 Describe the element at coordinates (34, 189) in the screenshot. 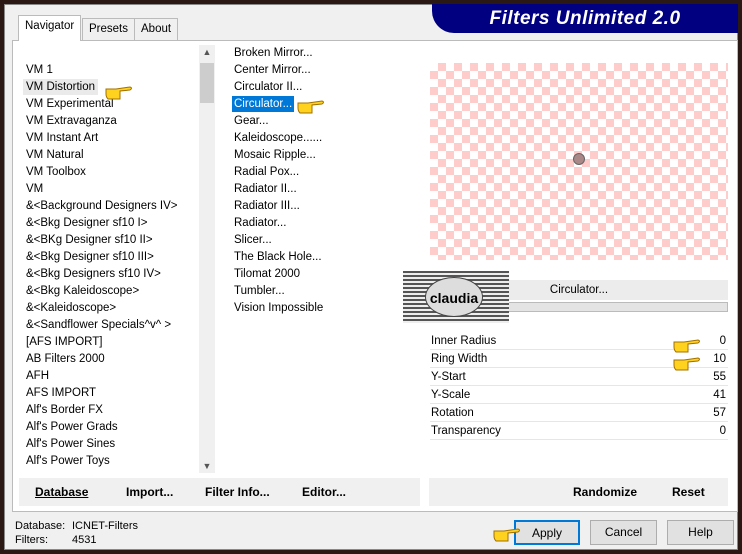

I see `category-item: VM` at that location.